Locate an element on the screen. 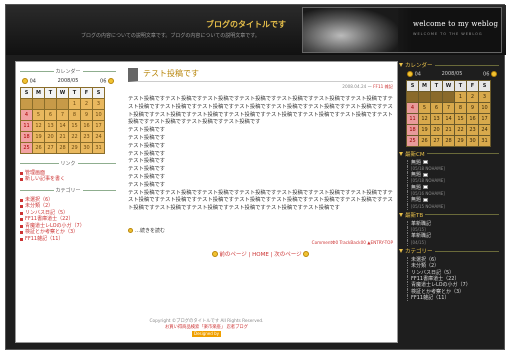 This screenshot has height=354, width=510. left-cal-next-link: 06 is located at coordinates (107, 81).